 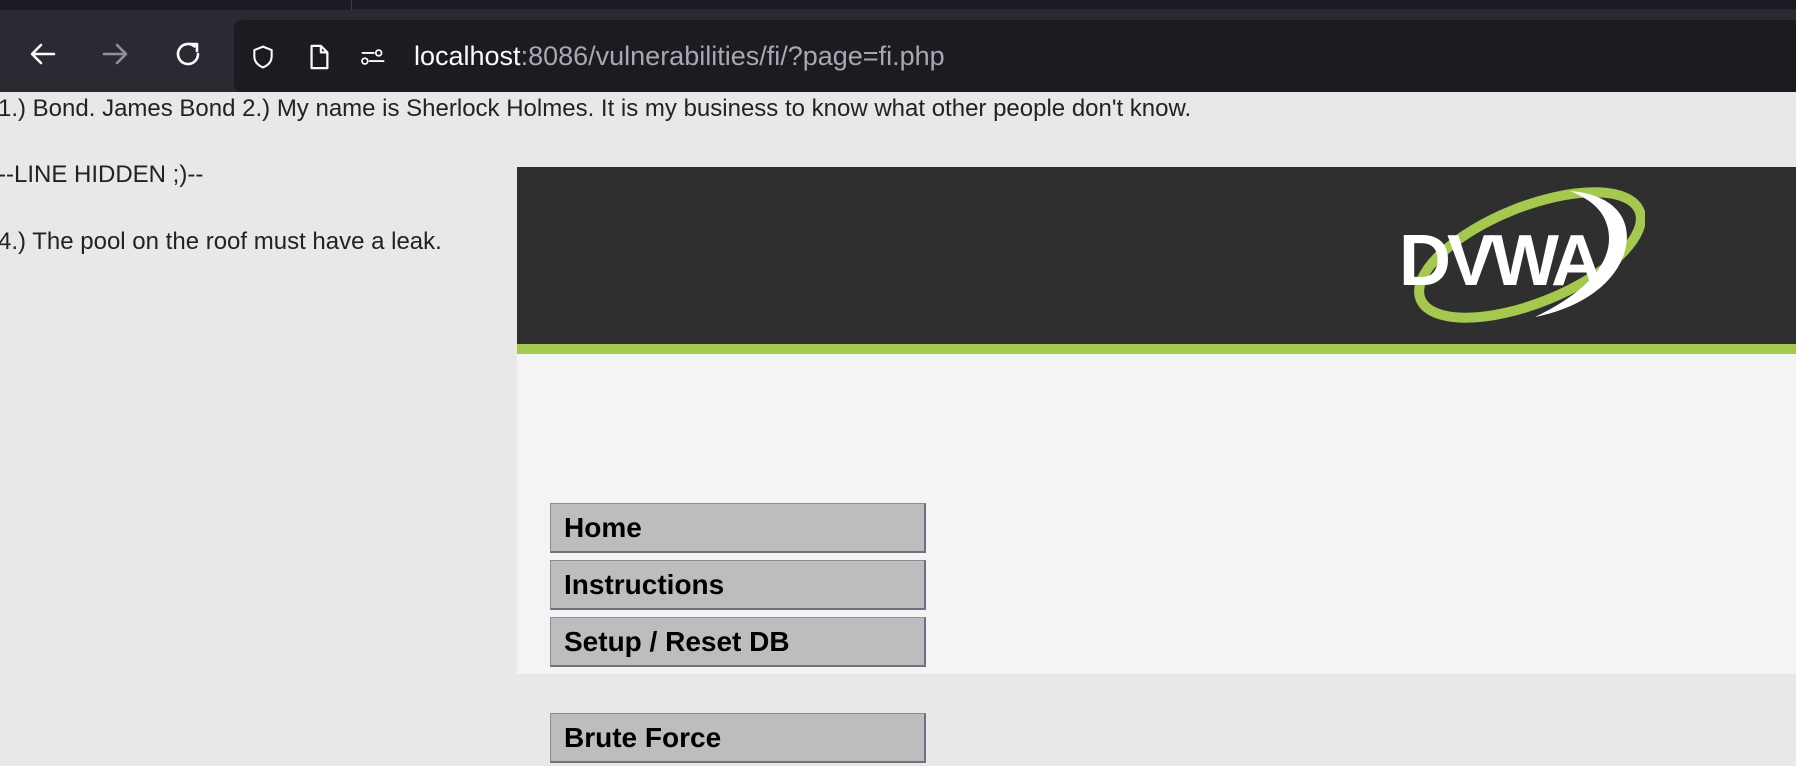 What do you see at coordinates (738, 528) in the screenshot?
I see `menu-item-home: Home` at bounding box center [738, 528].